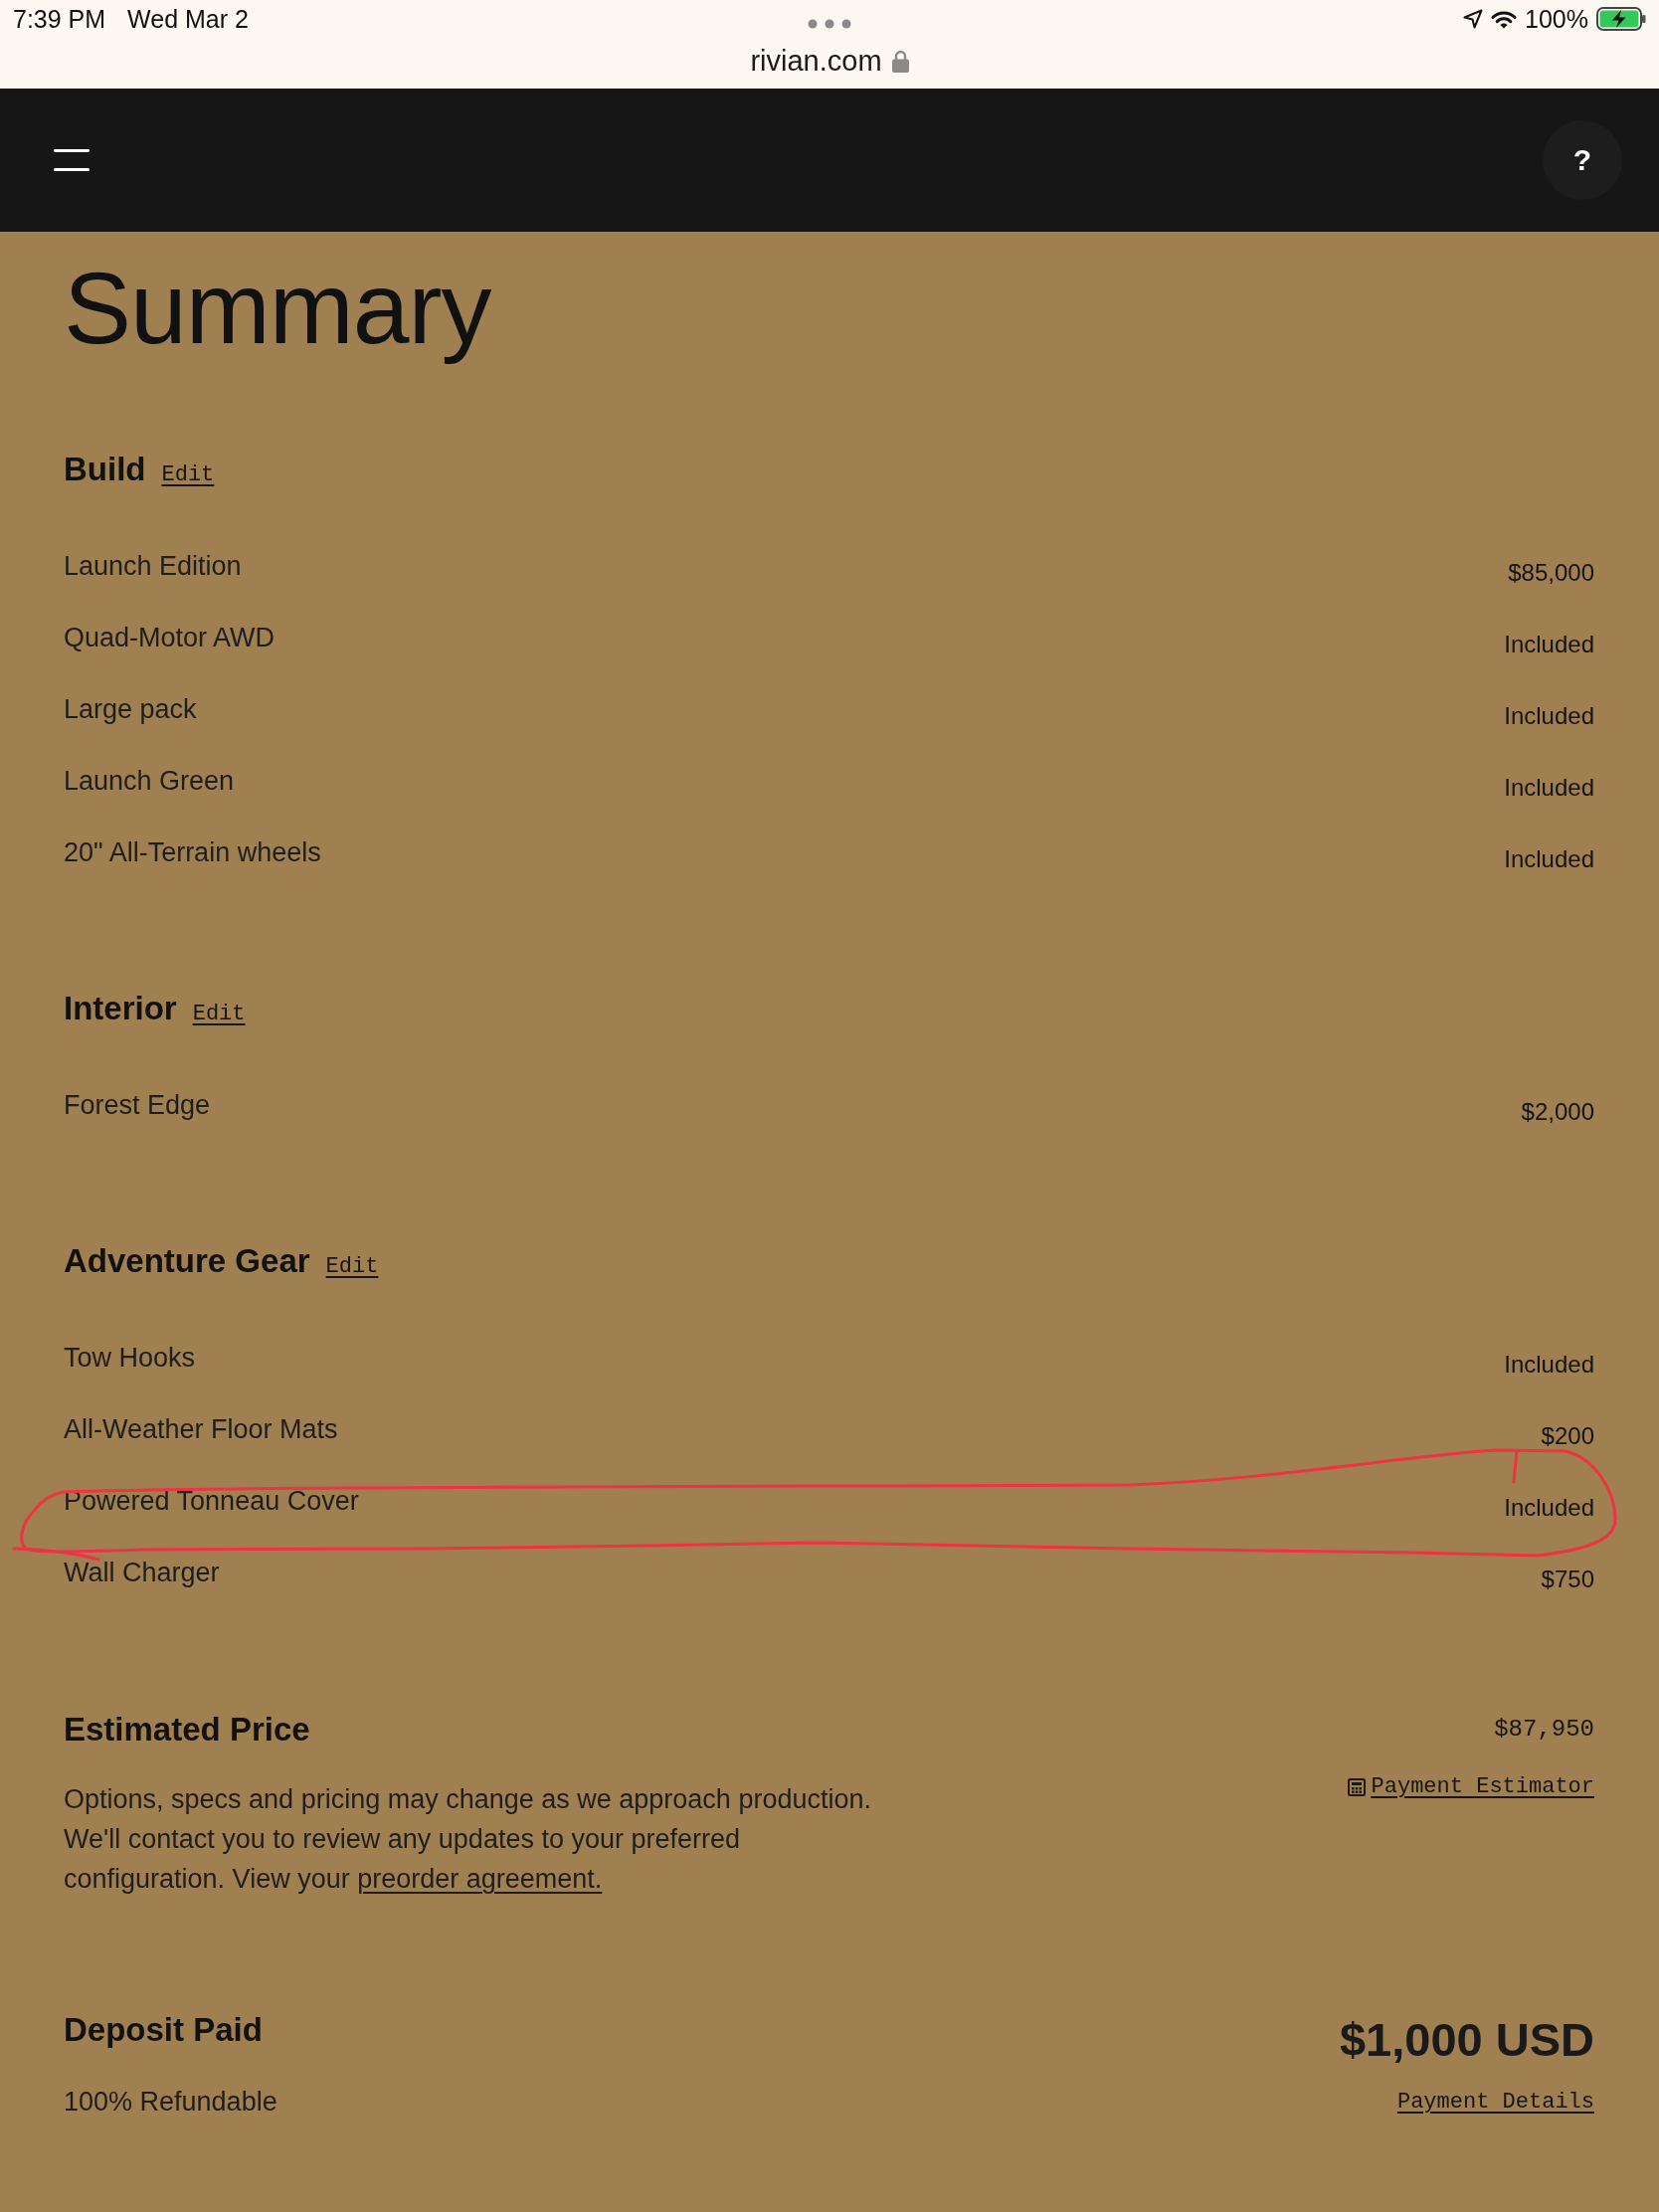 The height and width of the screenshot is (2212, 1659). I want to click on refundable-text: 100% Refundable, so click(170, 2102).